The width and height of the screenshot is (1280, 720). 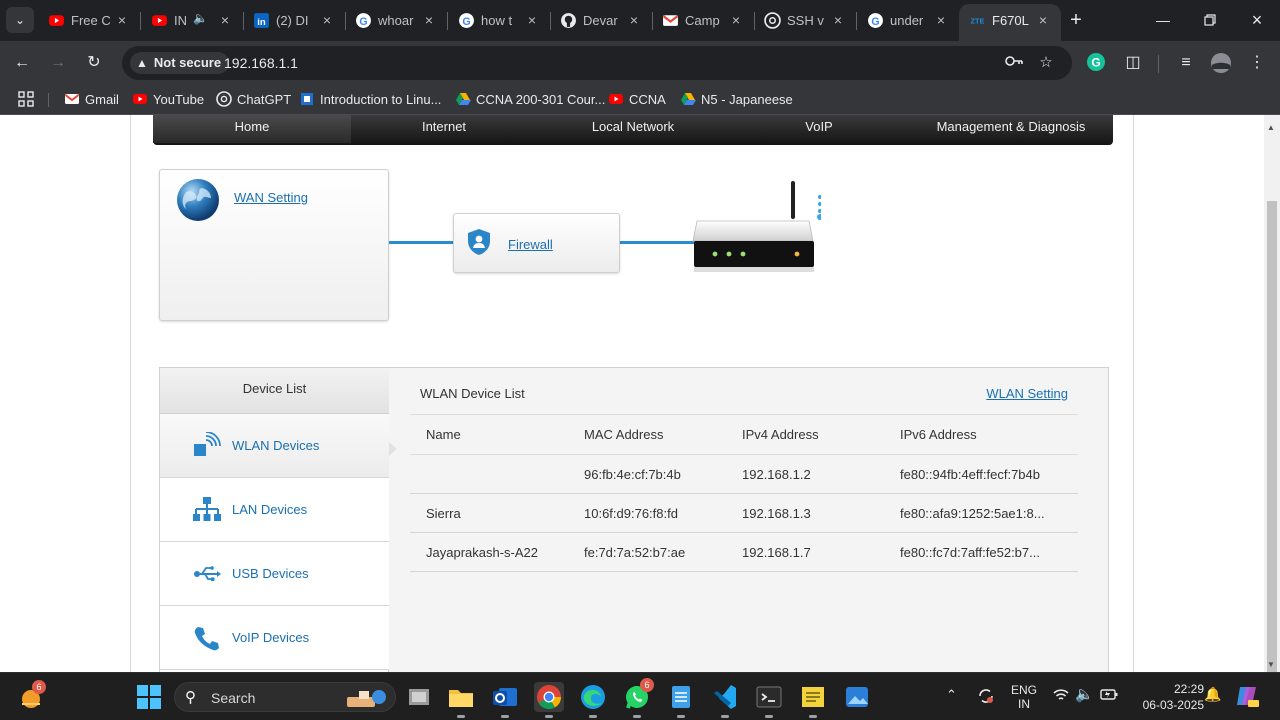 What do you see at coordinates (1027, 393) in the screenshot?
I see `wlan-setting-link: WLAN Setting` at bounding box center [1027, 393].